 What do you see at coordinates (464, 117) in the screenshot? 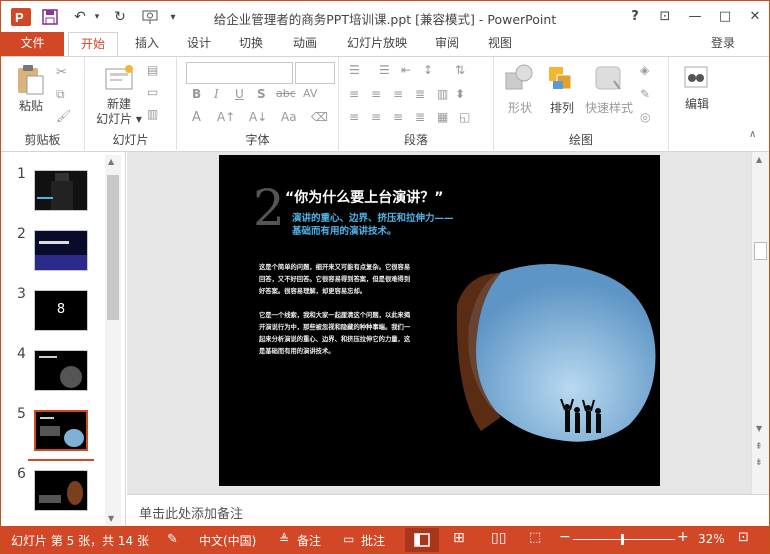
I see `convert-icon: ◱` at bounding box center [464, 117].